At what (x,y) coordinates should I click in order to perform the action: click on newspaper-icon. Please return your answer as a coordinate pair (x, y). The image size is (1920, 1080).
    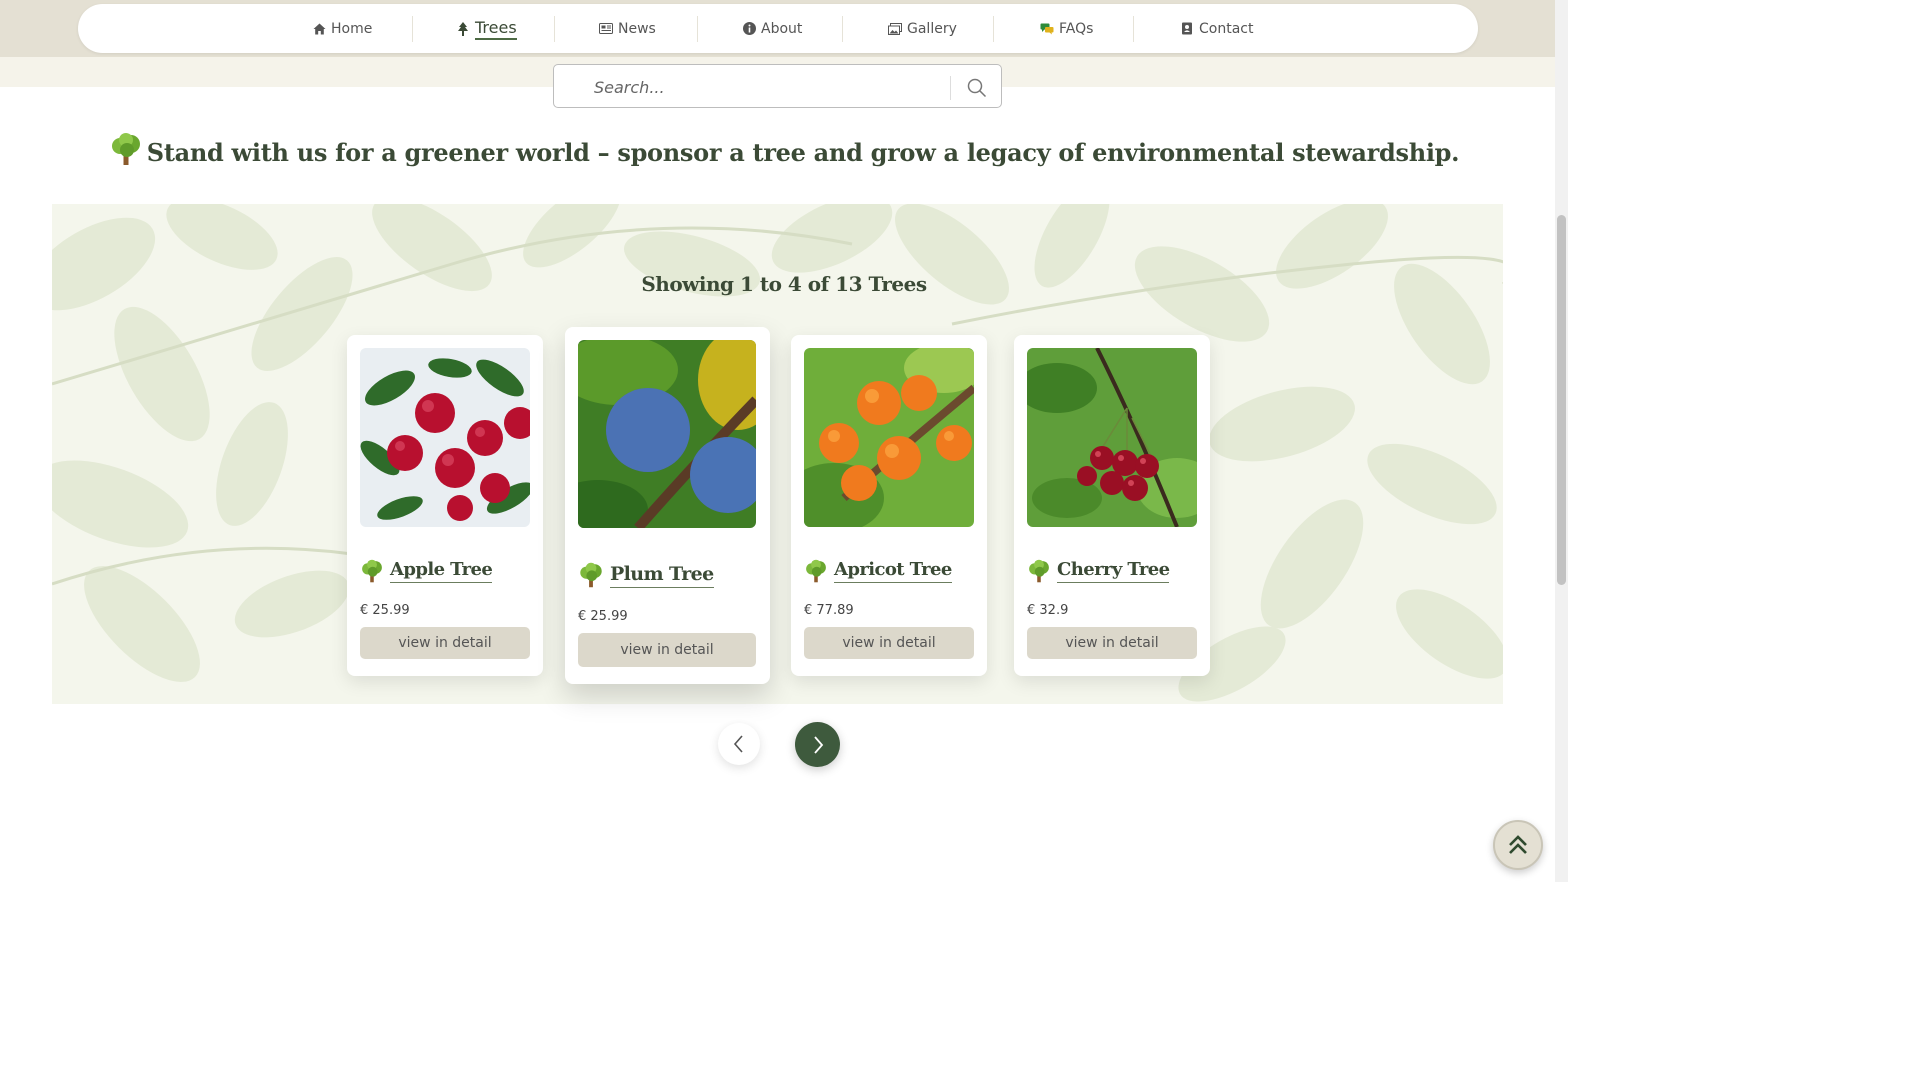
    Looking at the image, I should click on (606, 29).